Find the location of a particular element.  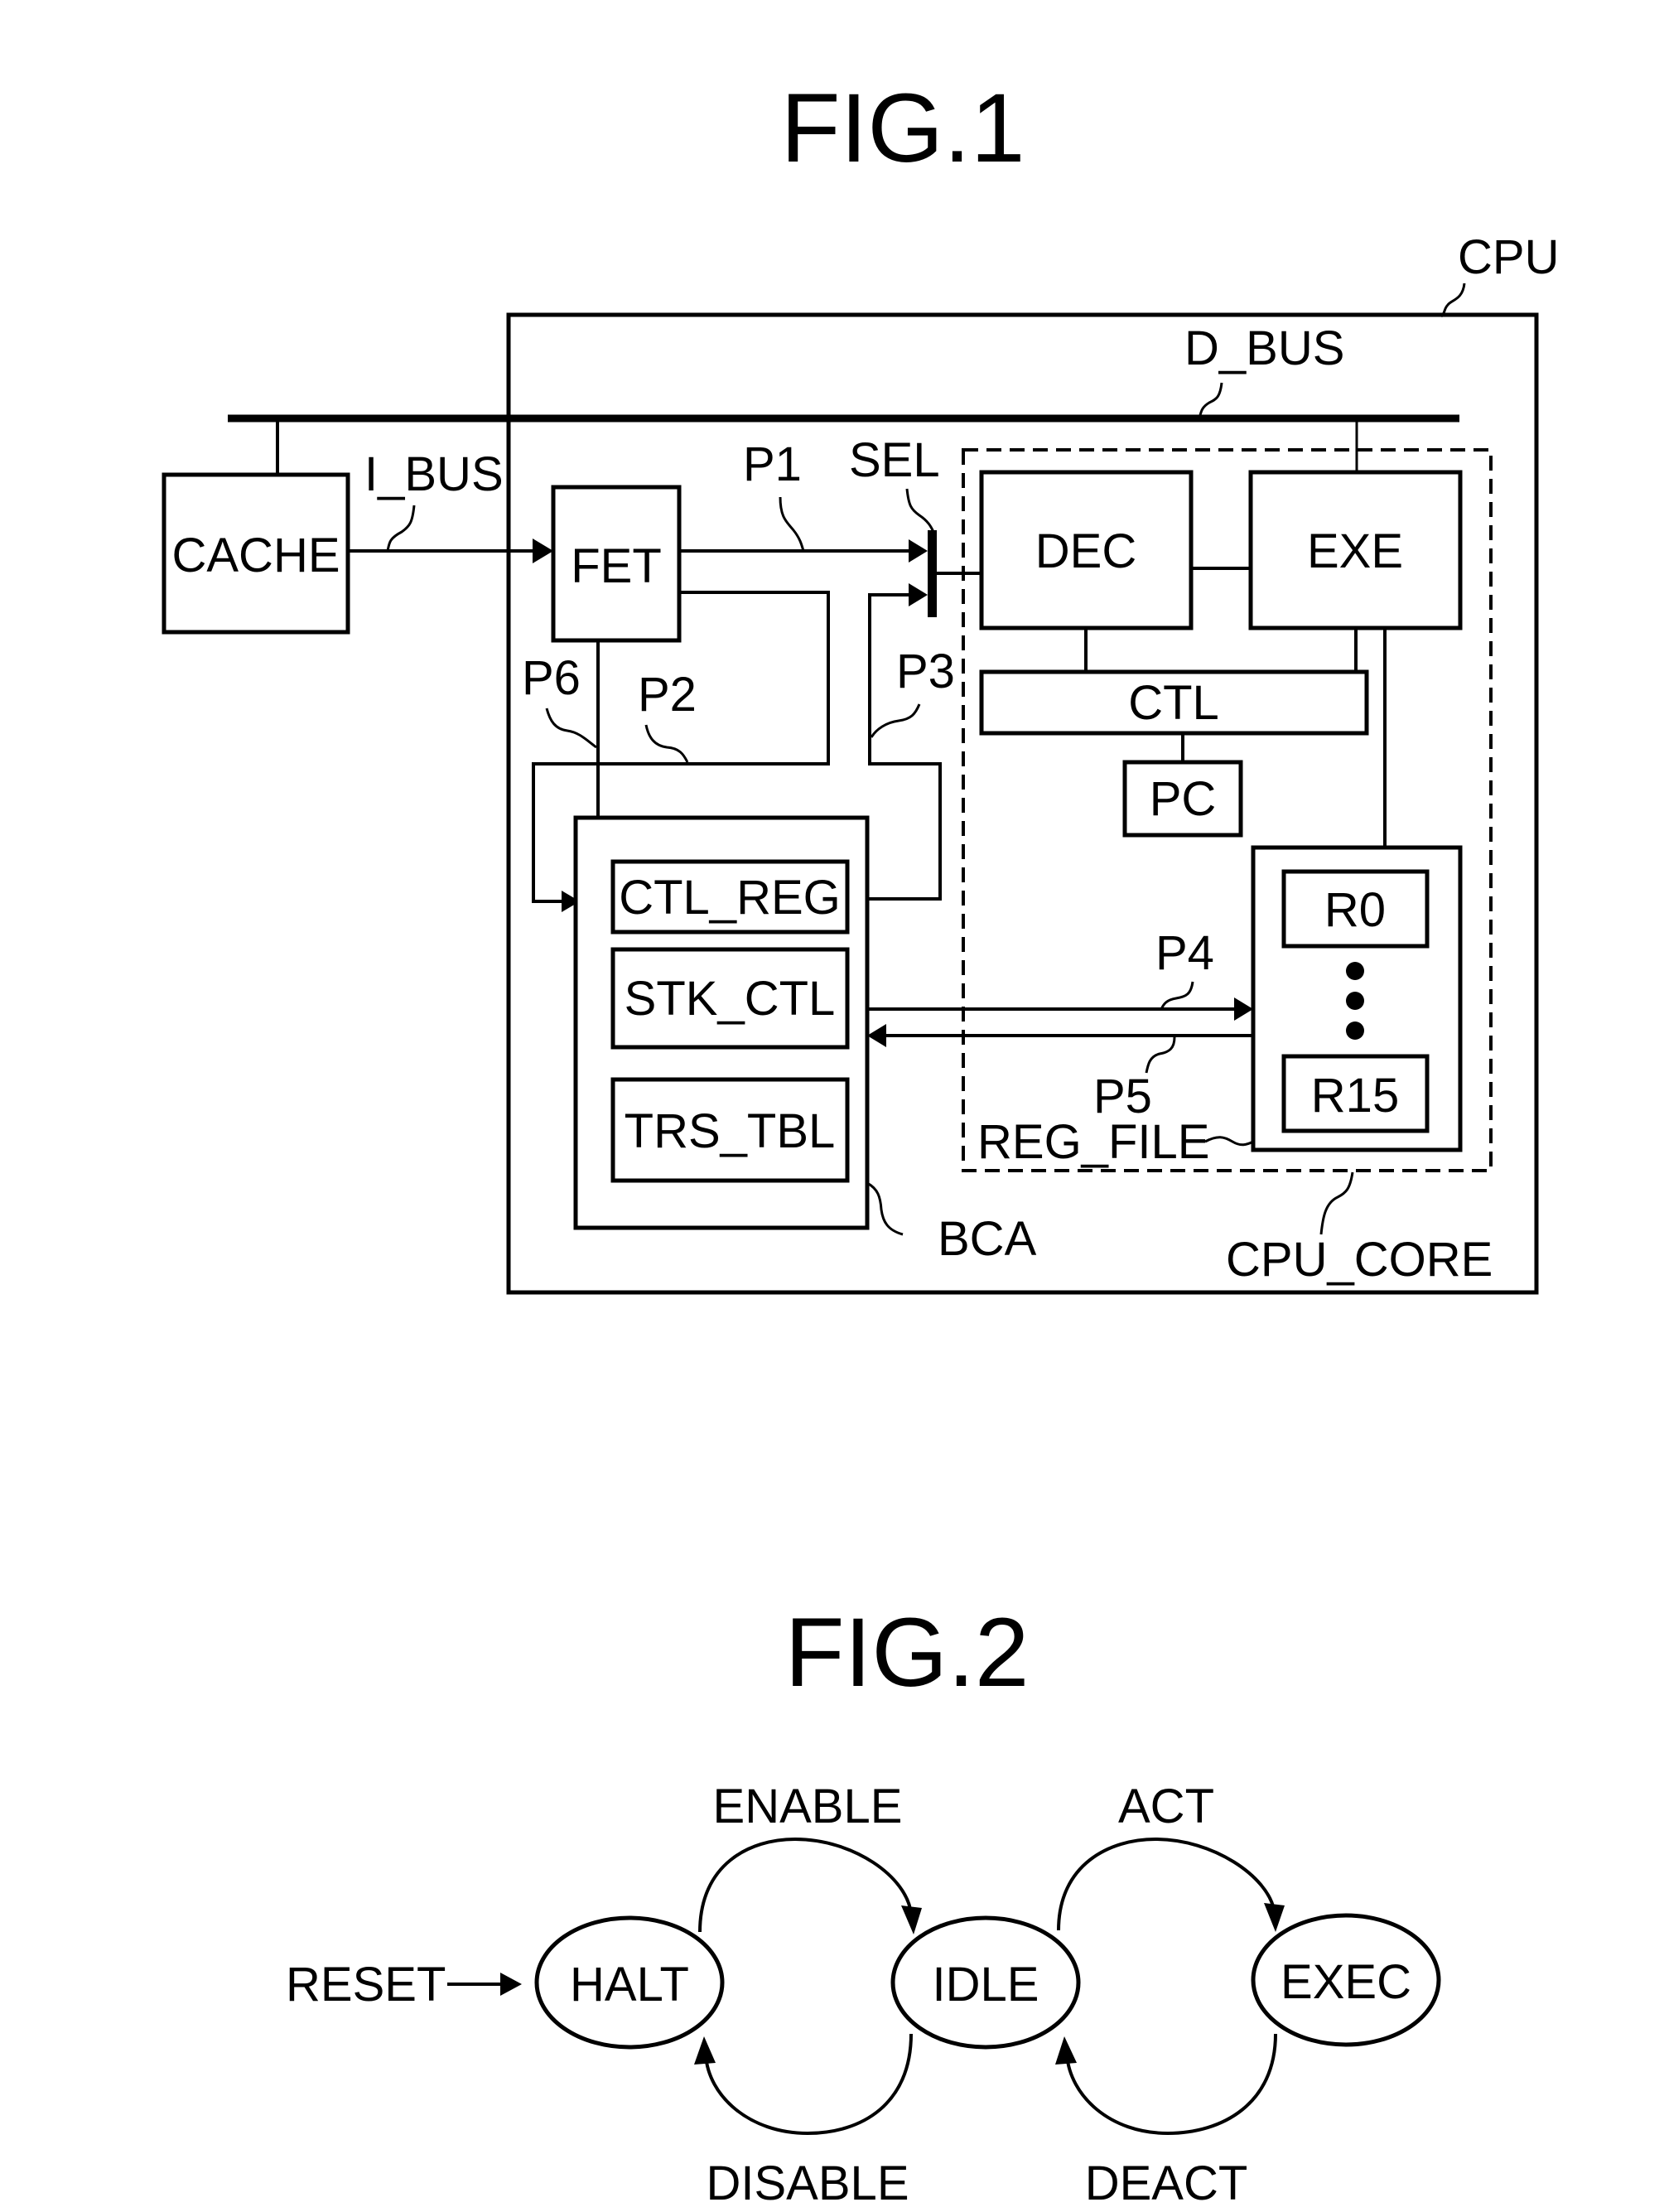

bca-label: BCA is located at coordinates (988, 1239).